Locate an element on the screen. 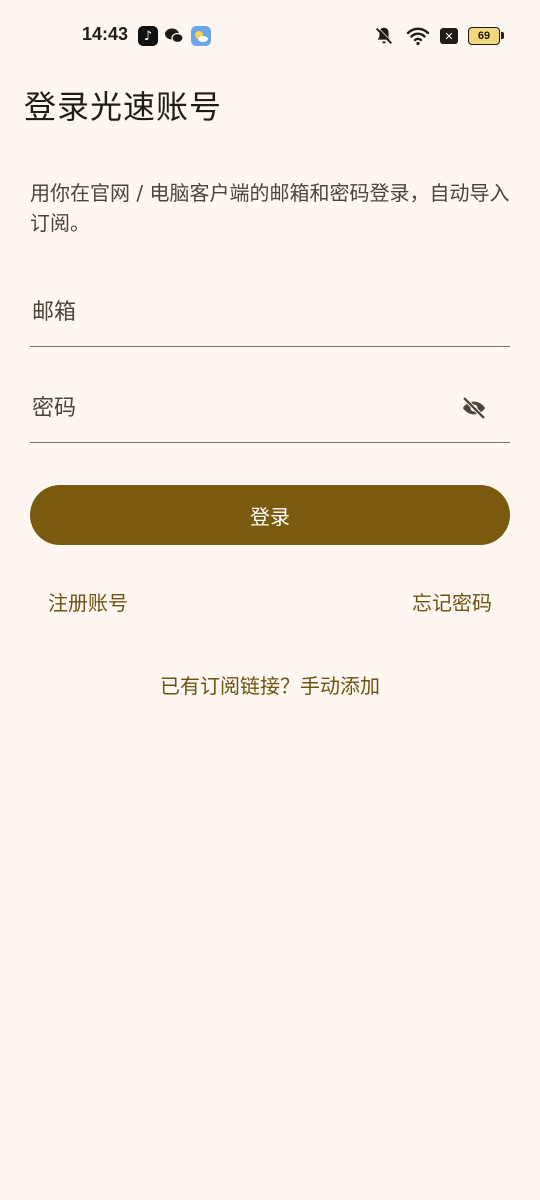  wechat-icon is located at coordinates (174, 36).